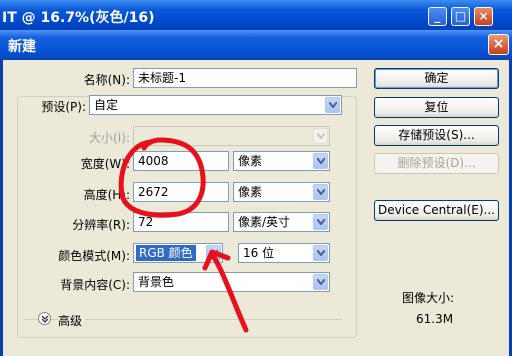 Image resolution: width=512 pixels, height=356 pixels. I want to click on preset-label: 预设(P):, so click(61, 106).